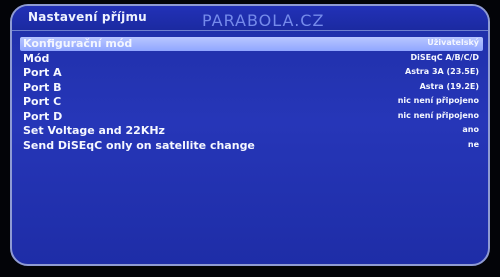  Describe the element at coordinates (94, 130) in the screenshot. I see `menu-item-label: Set Voltage and 22KHz` at that location.